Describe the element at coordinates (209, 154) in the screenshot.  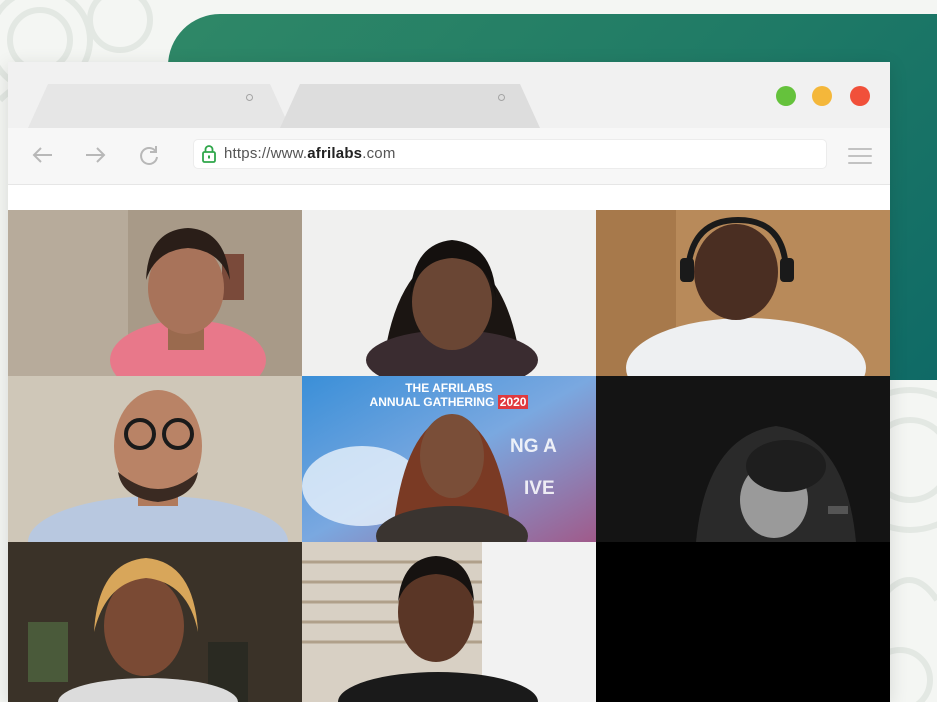
I see `lock-icon` at that location.